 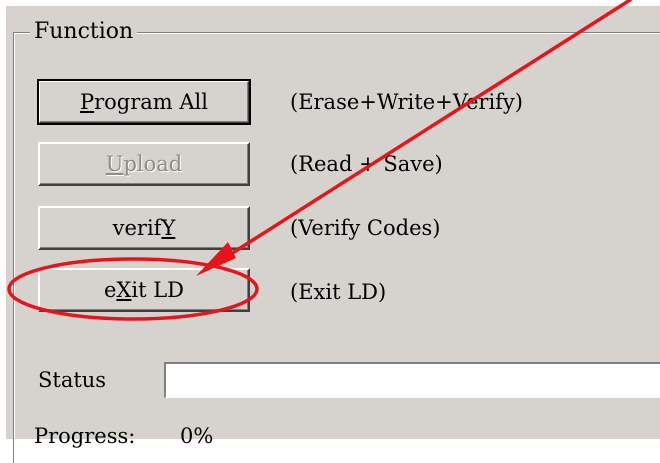 What do you see at coordinates (330, 3) in the screenshot?
I see `top-edge` at bounding box center [330, 3].